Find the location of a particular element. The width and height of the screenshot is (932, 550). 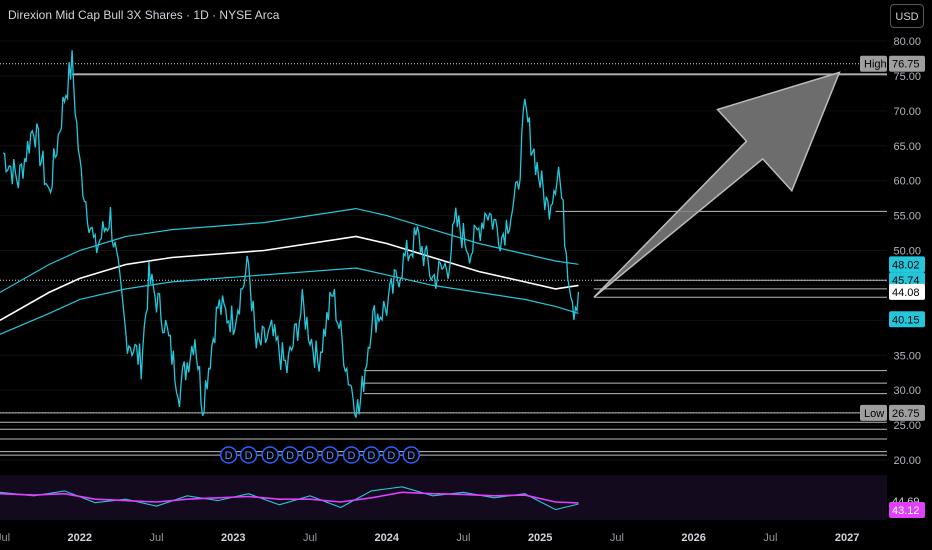

price-tag-label: High is located at coordinates (875, 65).